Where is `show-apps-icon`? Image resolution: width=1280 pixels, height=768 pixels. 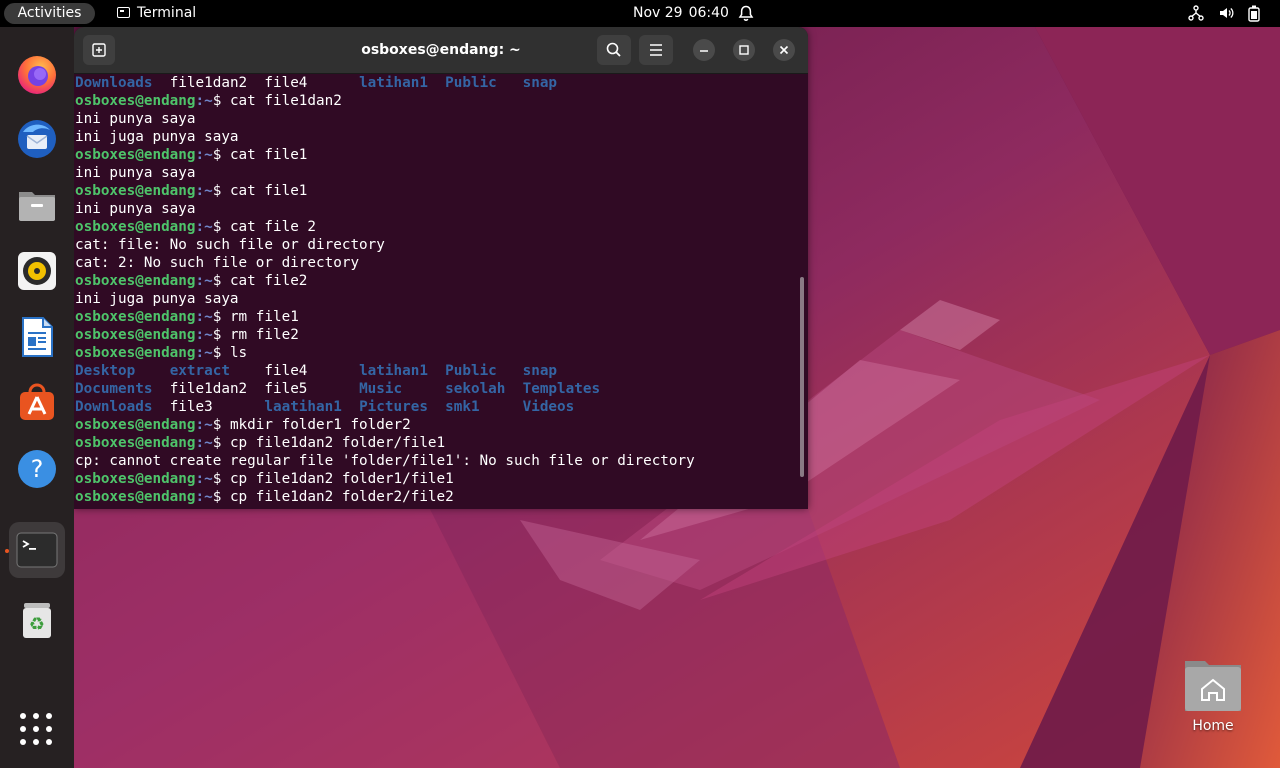 show-apps-icon is located at coordinates (36, 729).